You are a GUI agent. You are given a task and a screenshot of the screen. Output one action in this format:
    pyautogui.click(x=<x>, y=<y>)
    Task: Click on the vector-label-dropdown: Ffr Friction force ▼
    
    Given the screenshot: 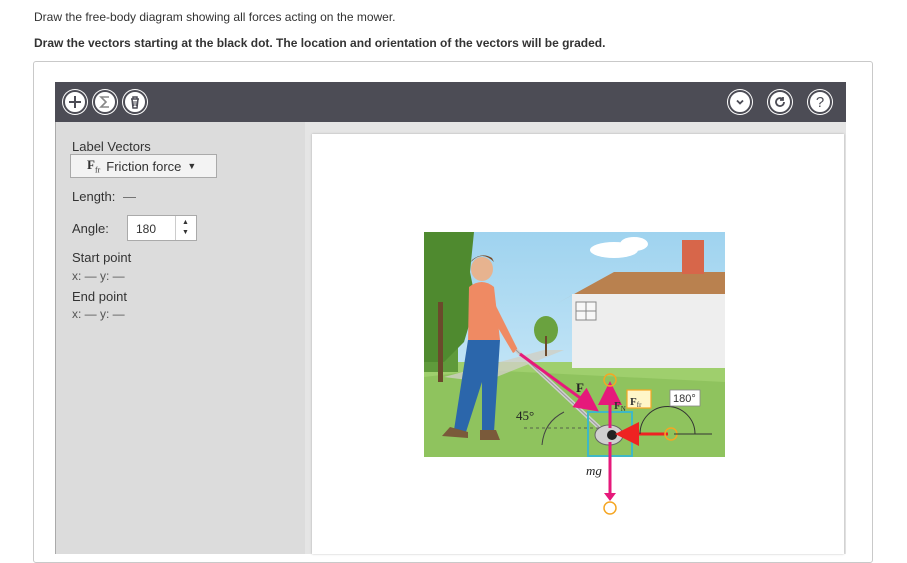 What is the action you would take?
    pyautogui.click(x=143, y=166)
    